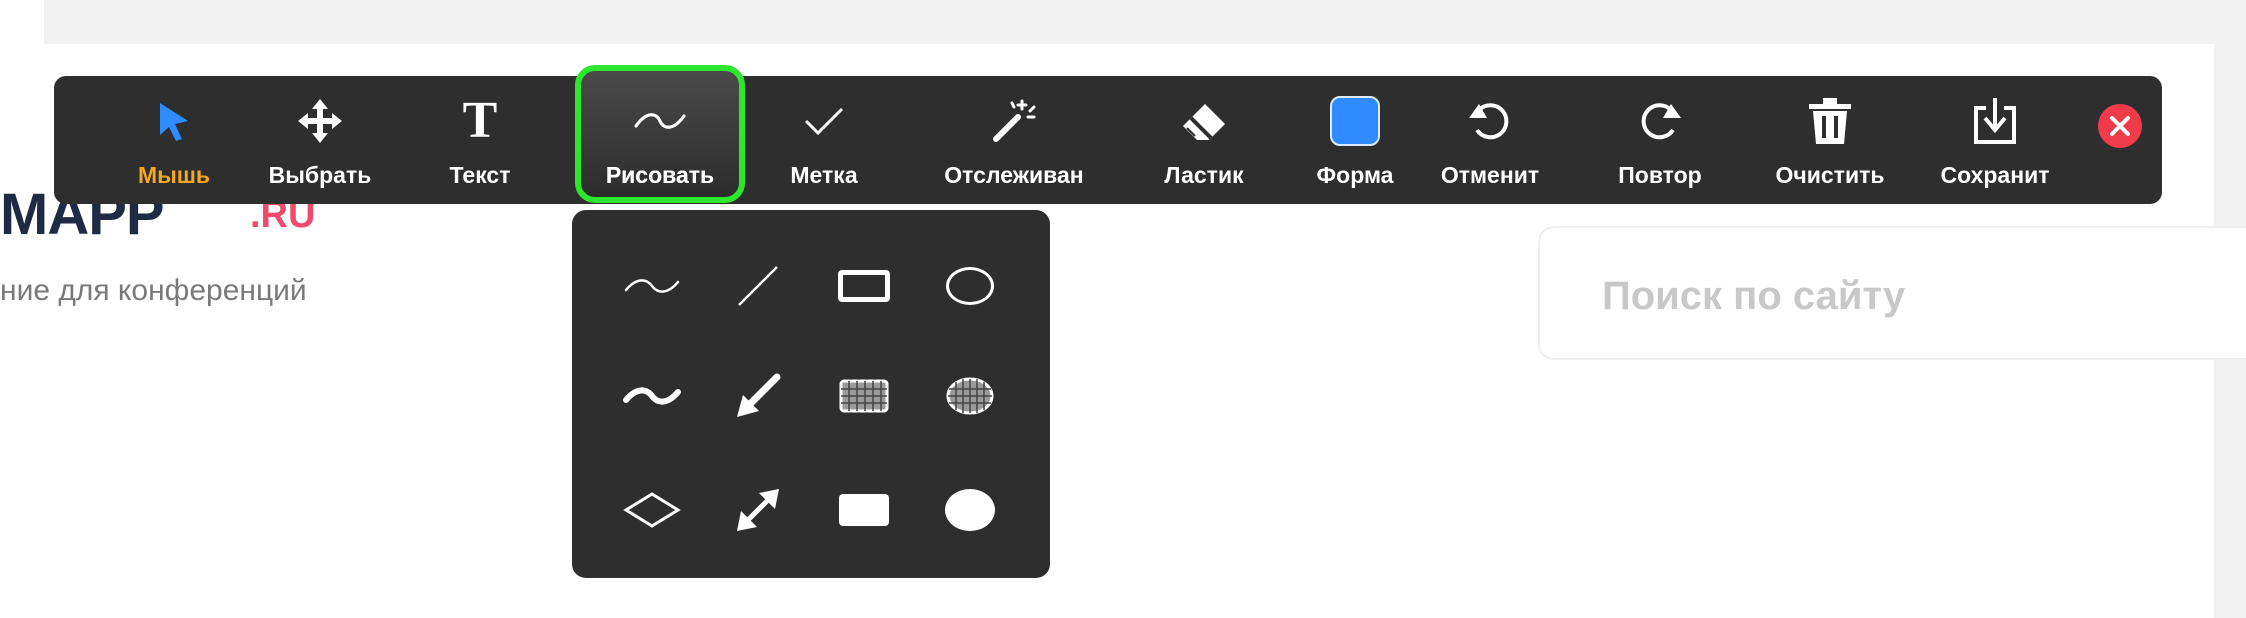 Image resolution: width=2246 pixels, height=618 pixels. I want to click on ellipse-semi-transparent-icon, so click(970, 396).